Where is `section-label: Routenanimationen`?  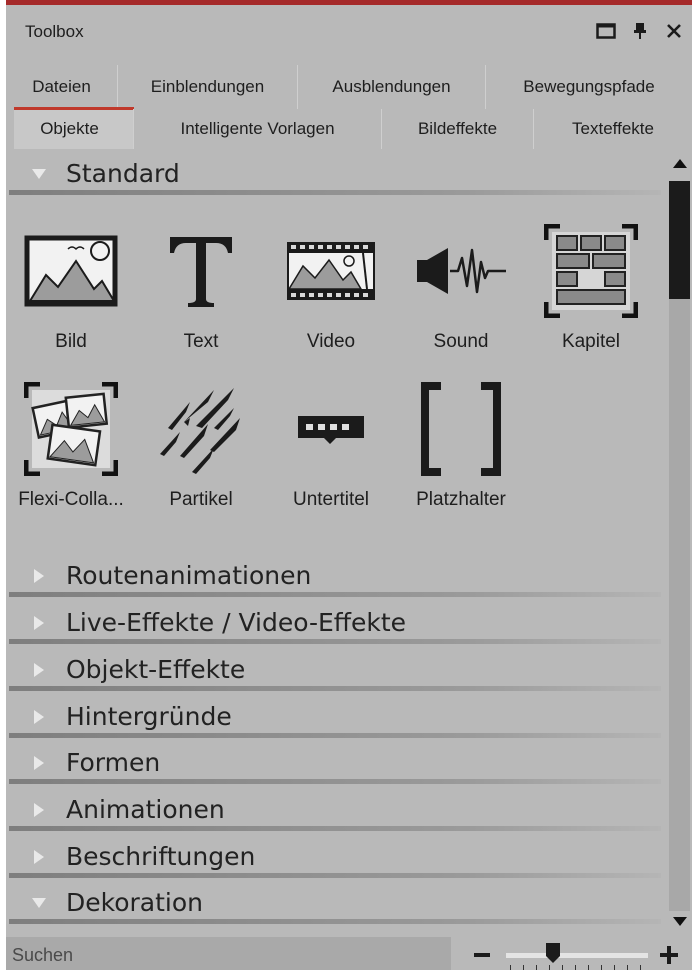
section-label: Routenanimationen is located at coordinates (189, 575).